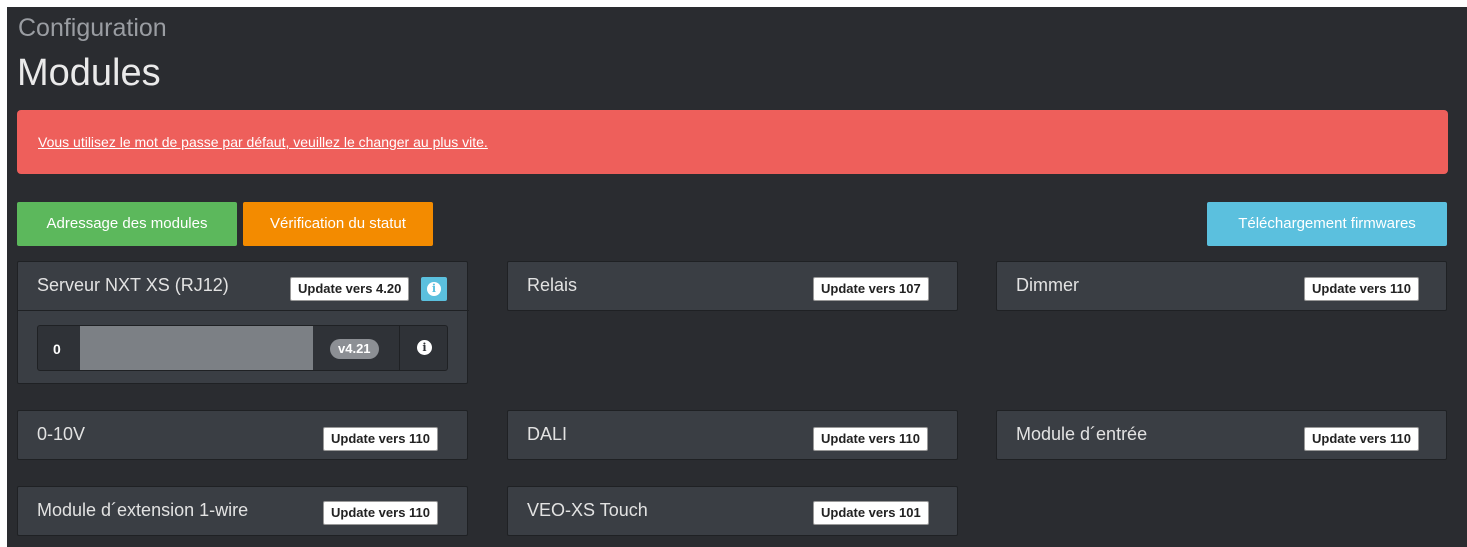 Image resolution: width=1467 pixels, height=547 pixels. What do you see at coordinates (196, 348) in the screenshot?
I see `module-progress-bar` at bounding box center [196, 348].